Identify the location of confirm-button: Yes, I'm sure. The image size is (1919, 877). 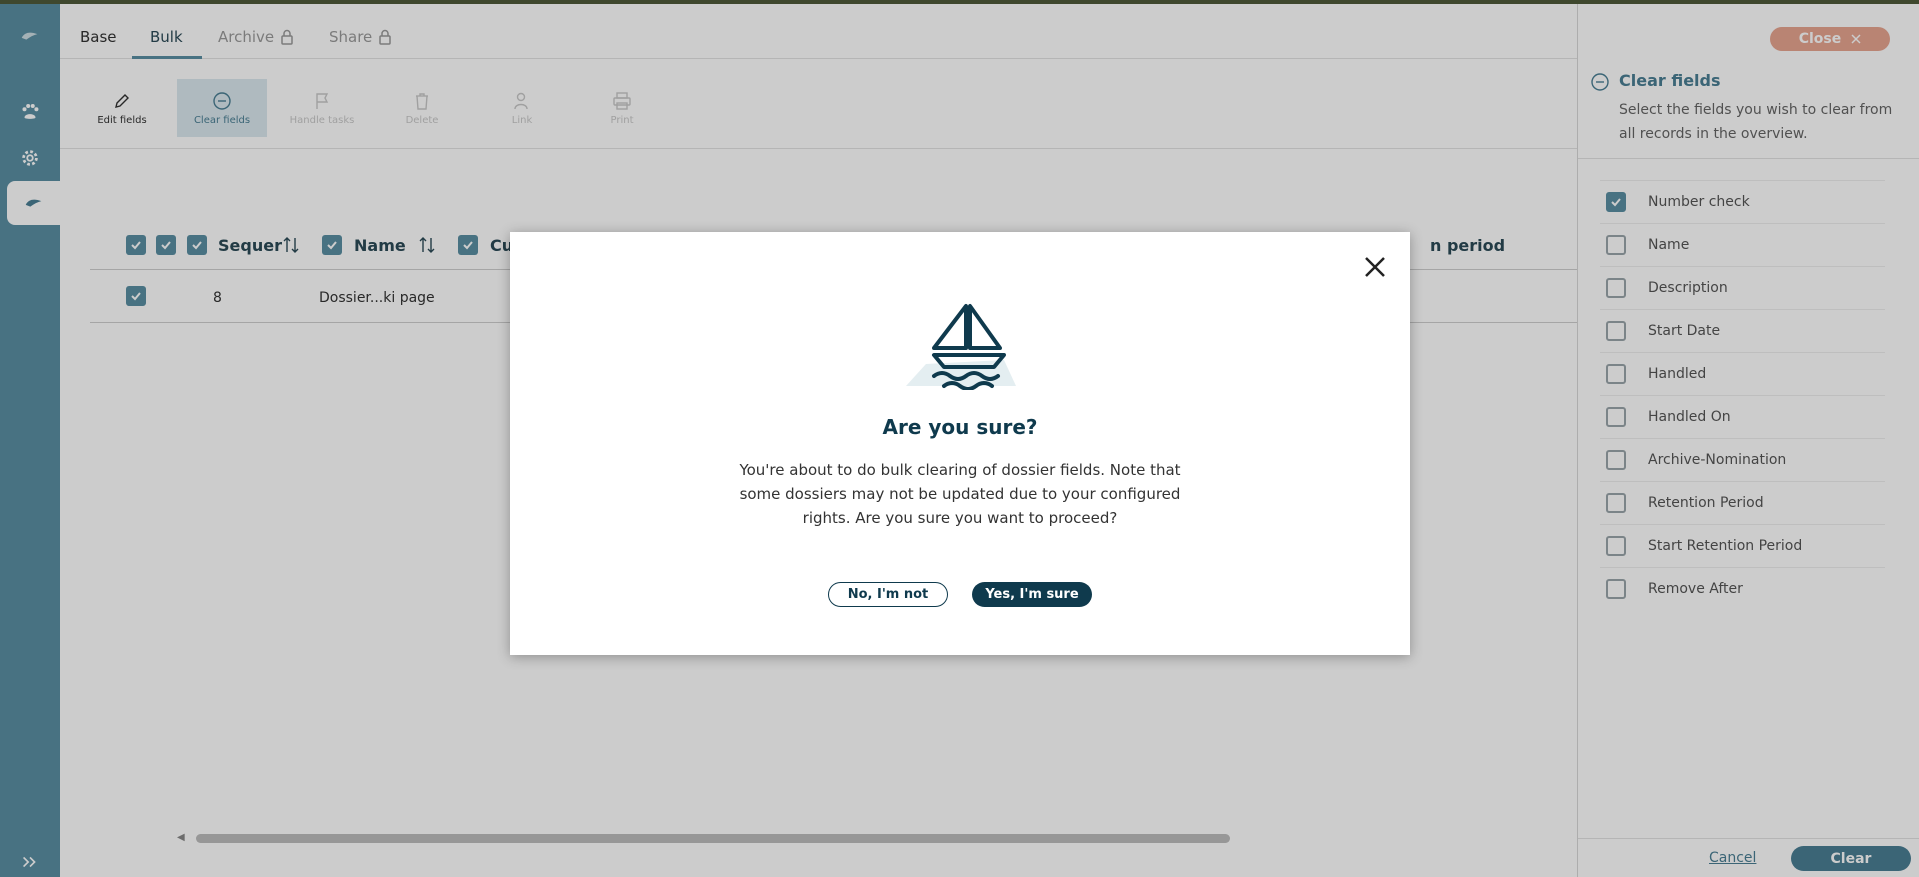
(1032, 594).